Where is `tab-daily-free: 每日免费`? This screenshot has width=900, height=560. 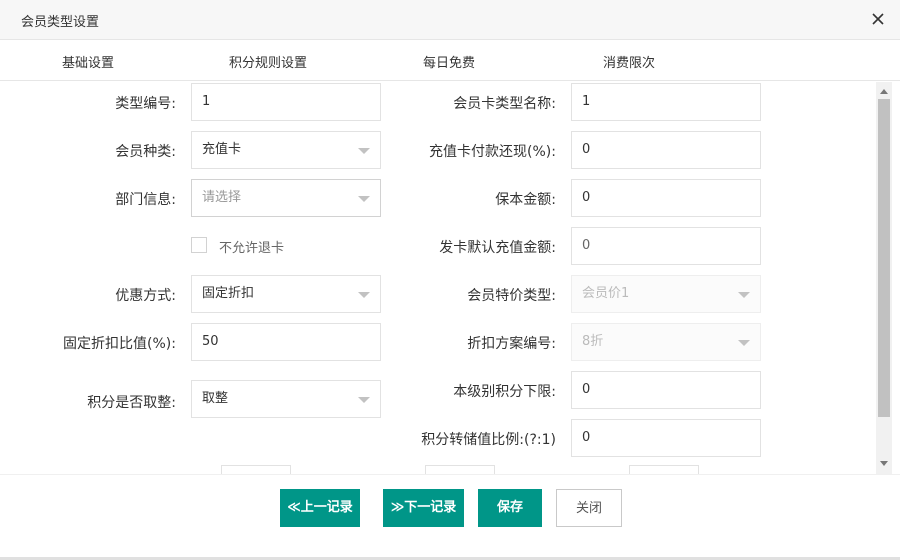
tab-daily-free: 每日免费 is located at coordinates (449, 61).